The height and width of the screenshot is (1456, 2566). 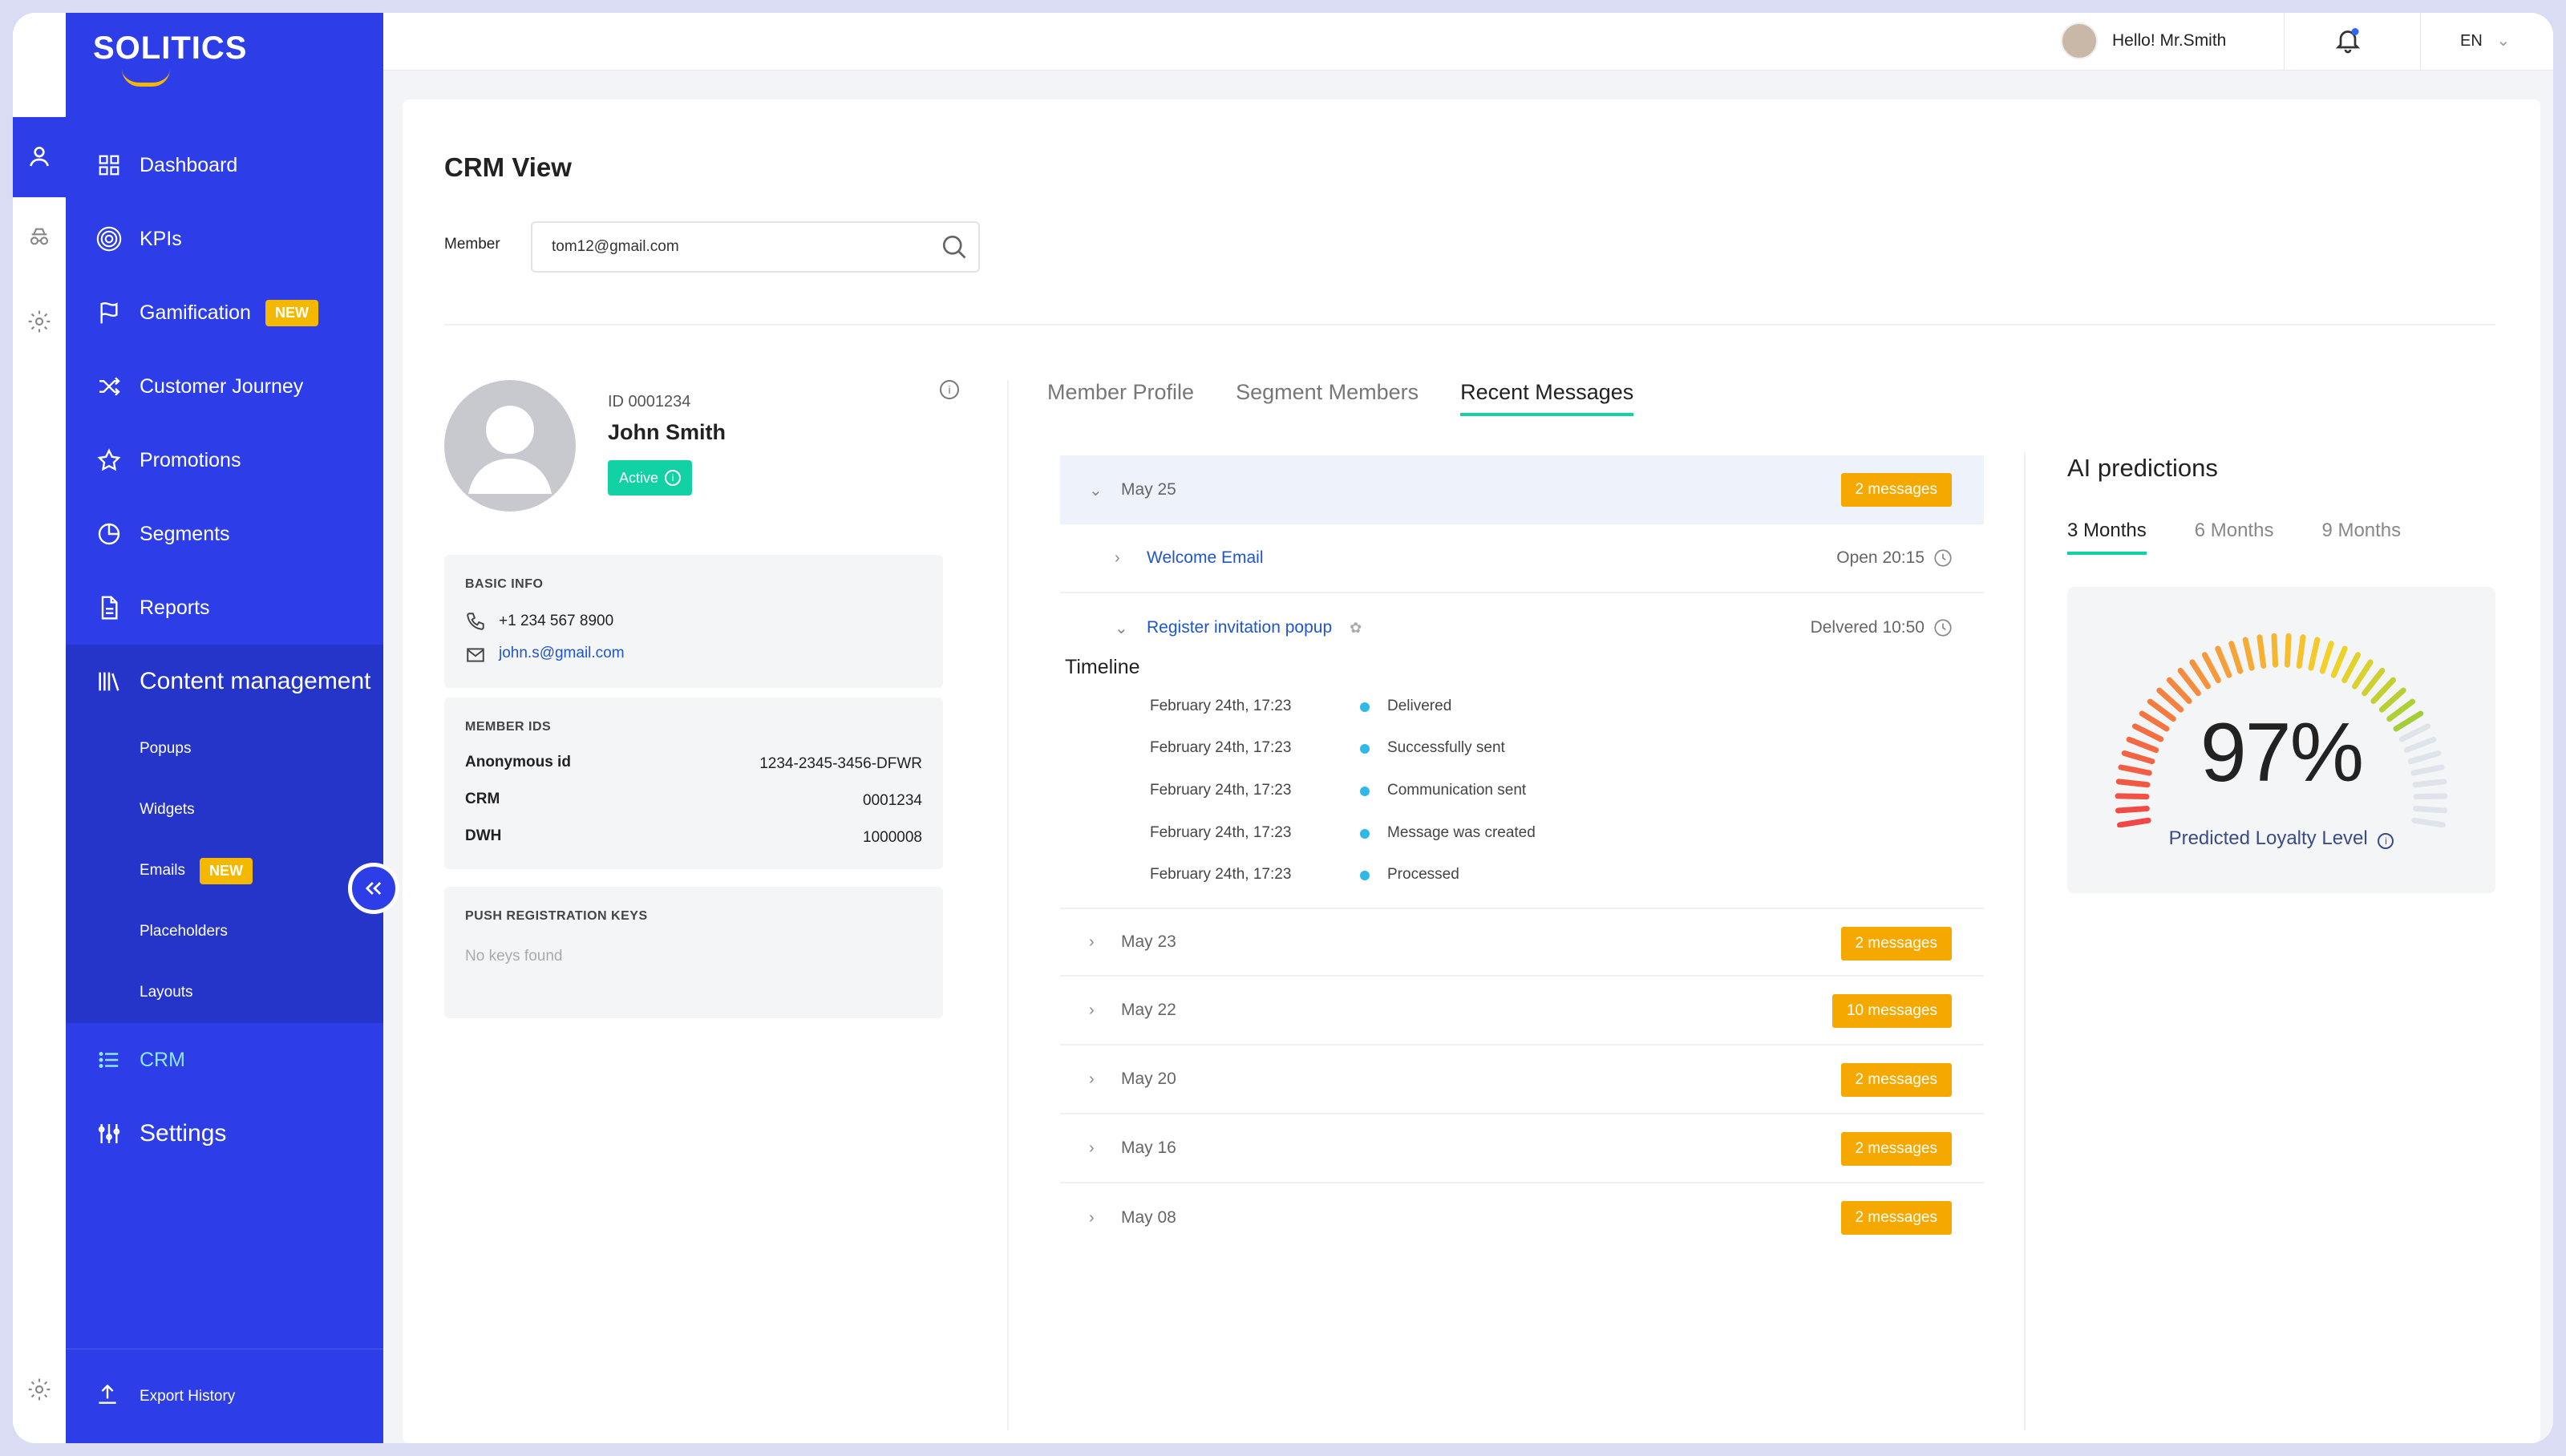 I want to click on sidebar-item-label: Gamification, so click(x=195, y=312).